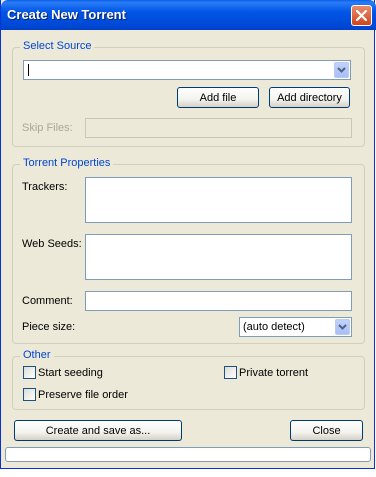 This screenshot has width=376, height=477. Describe the element at coordinates (29, 372) in the screenshot. I see `start-seeding-checkbox` at that location.